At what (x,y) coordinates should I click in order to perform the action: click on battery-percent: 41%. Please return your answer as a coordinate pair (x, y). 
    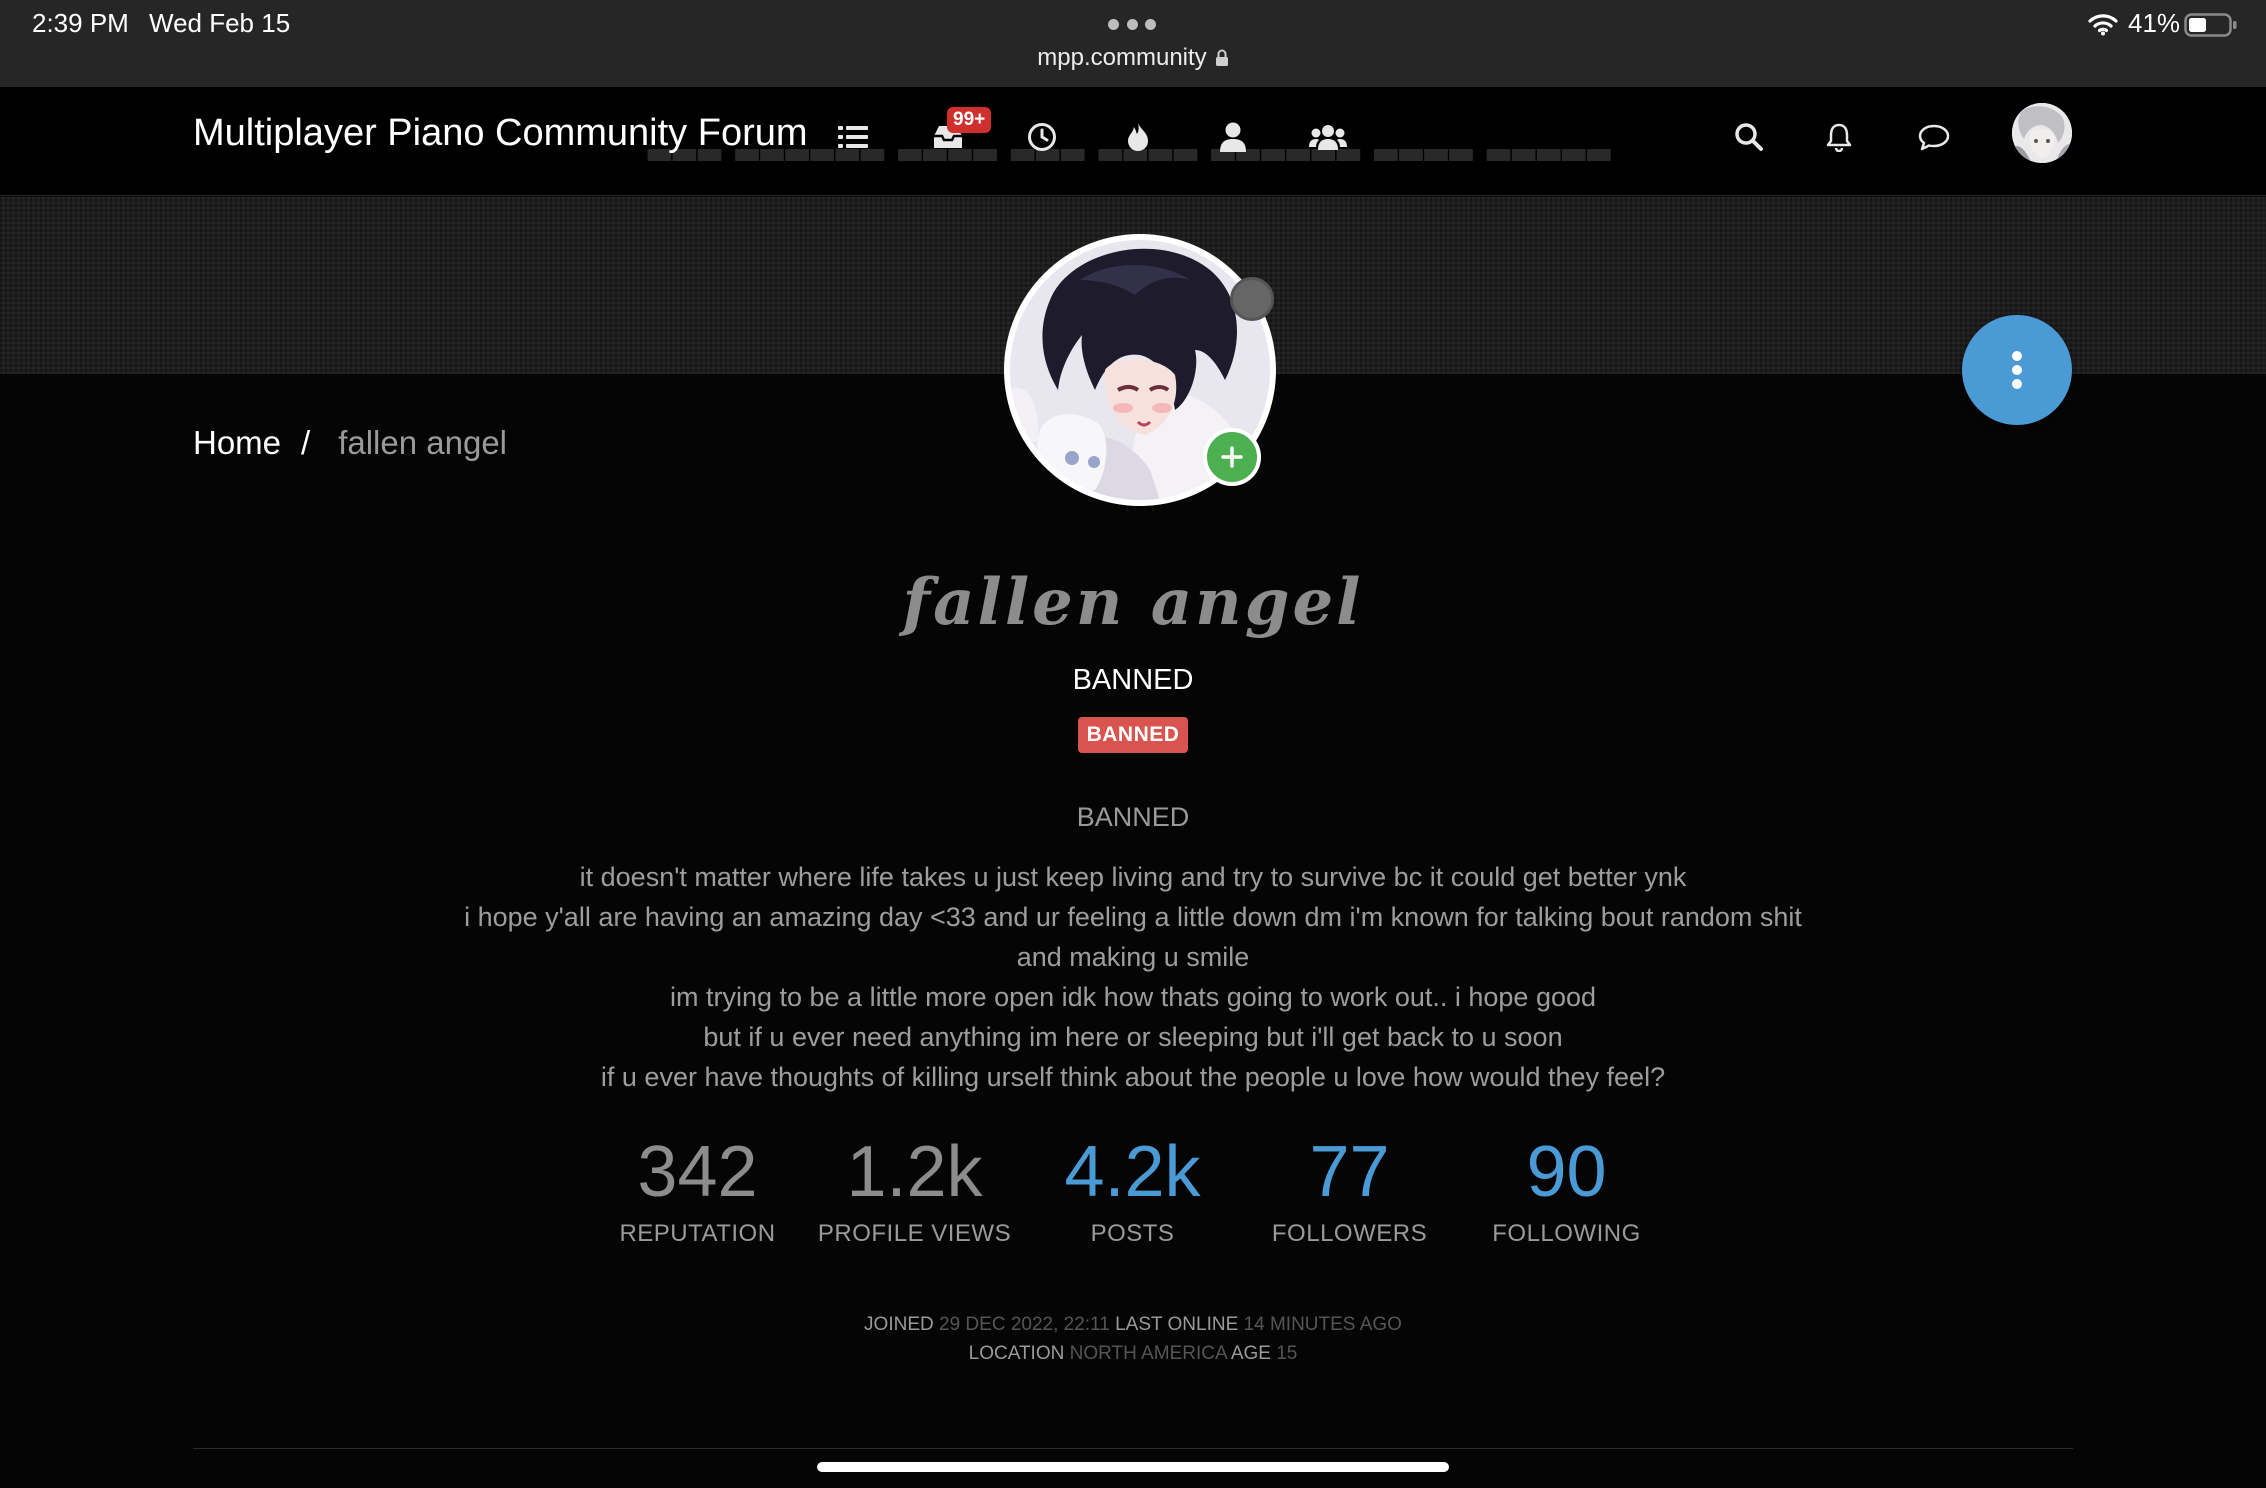
    Looking at the image, I should click on (2154, 23).